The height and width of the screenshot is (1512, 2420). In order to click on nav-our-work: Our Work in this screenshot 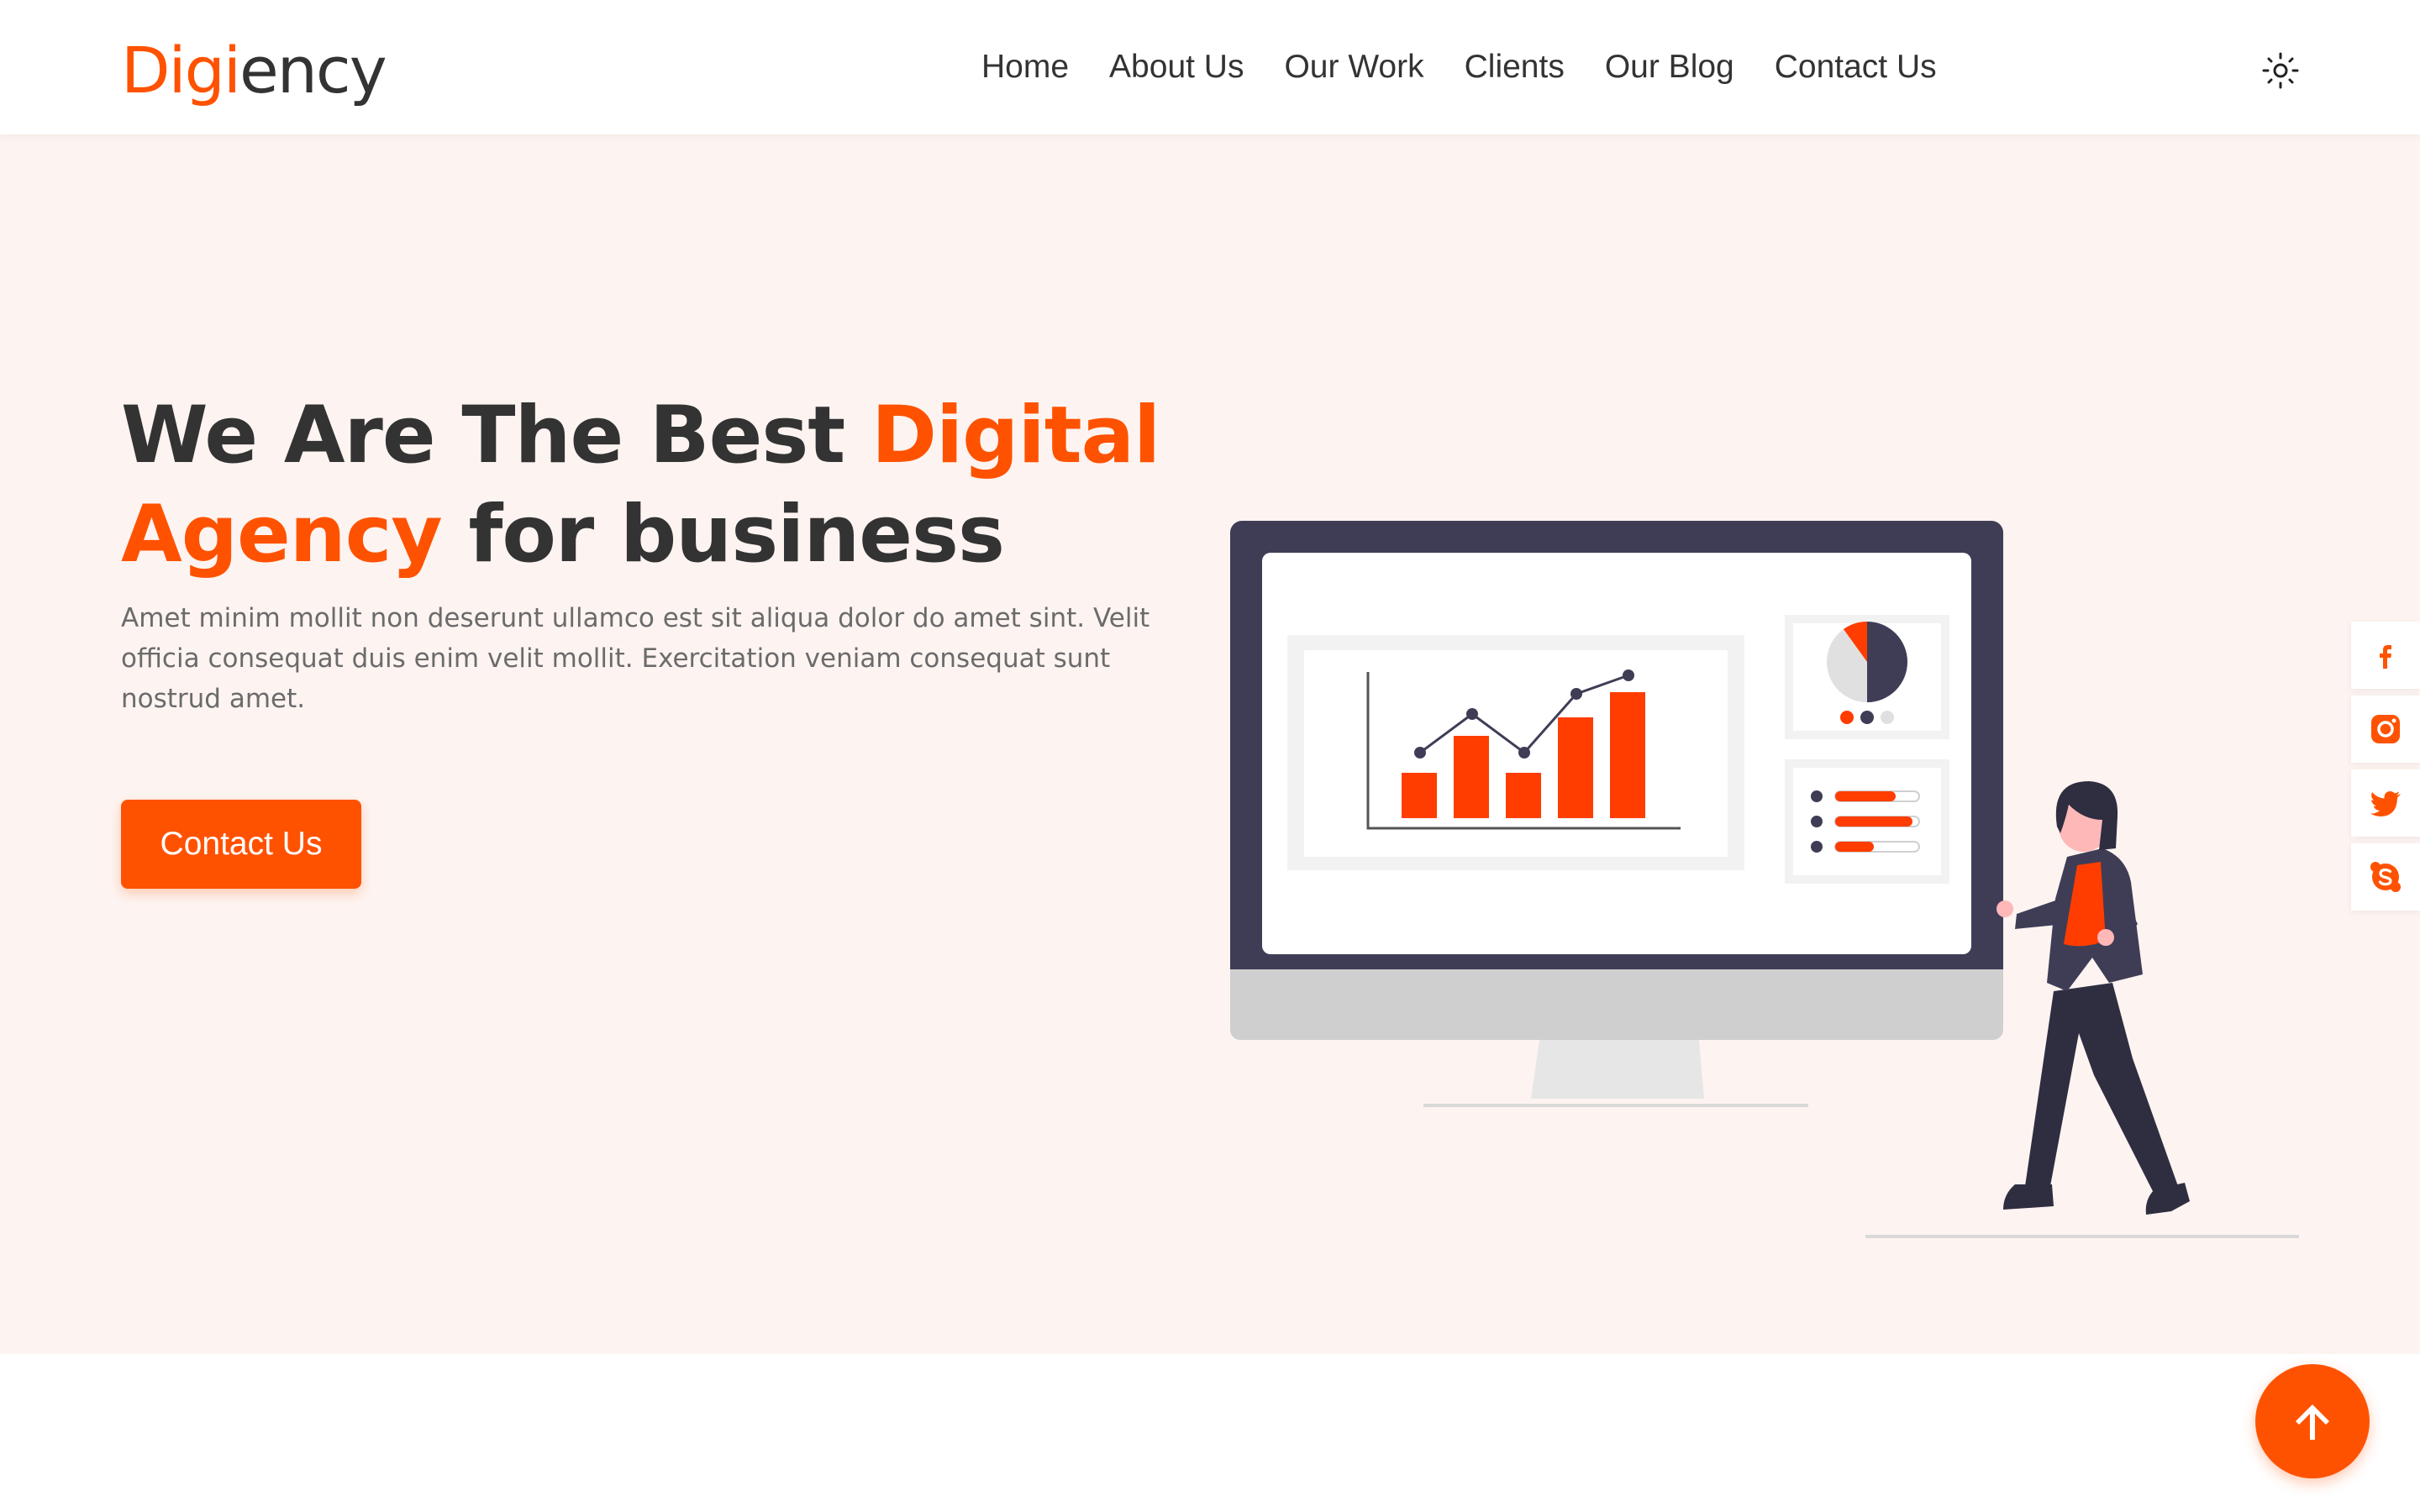, I will do `click(1353, 67)`.